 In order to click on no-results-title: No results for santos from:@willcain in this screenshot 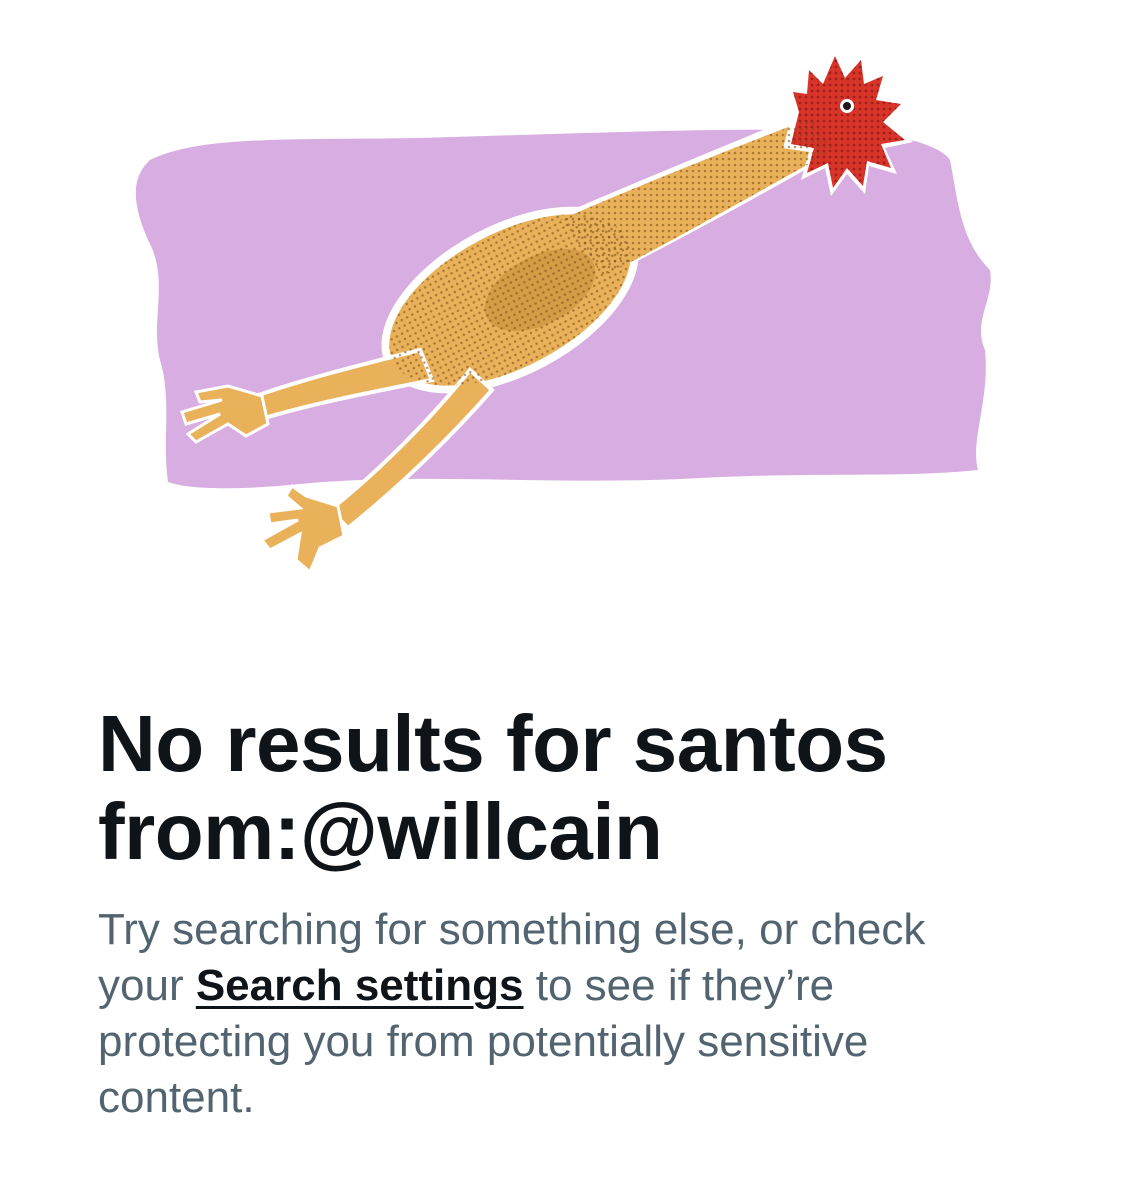, I will do `click(493, 787)`.